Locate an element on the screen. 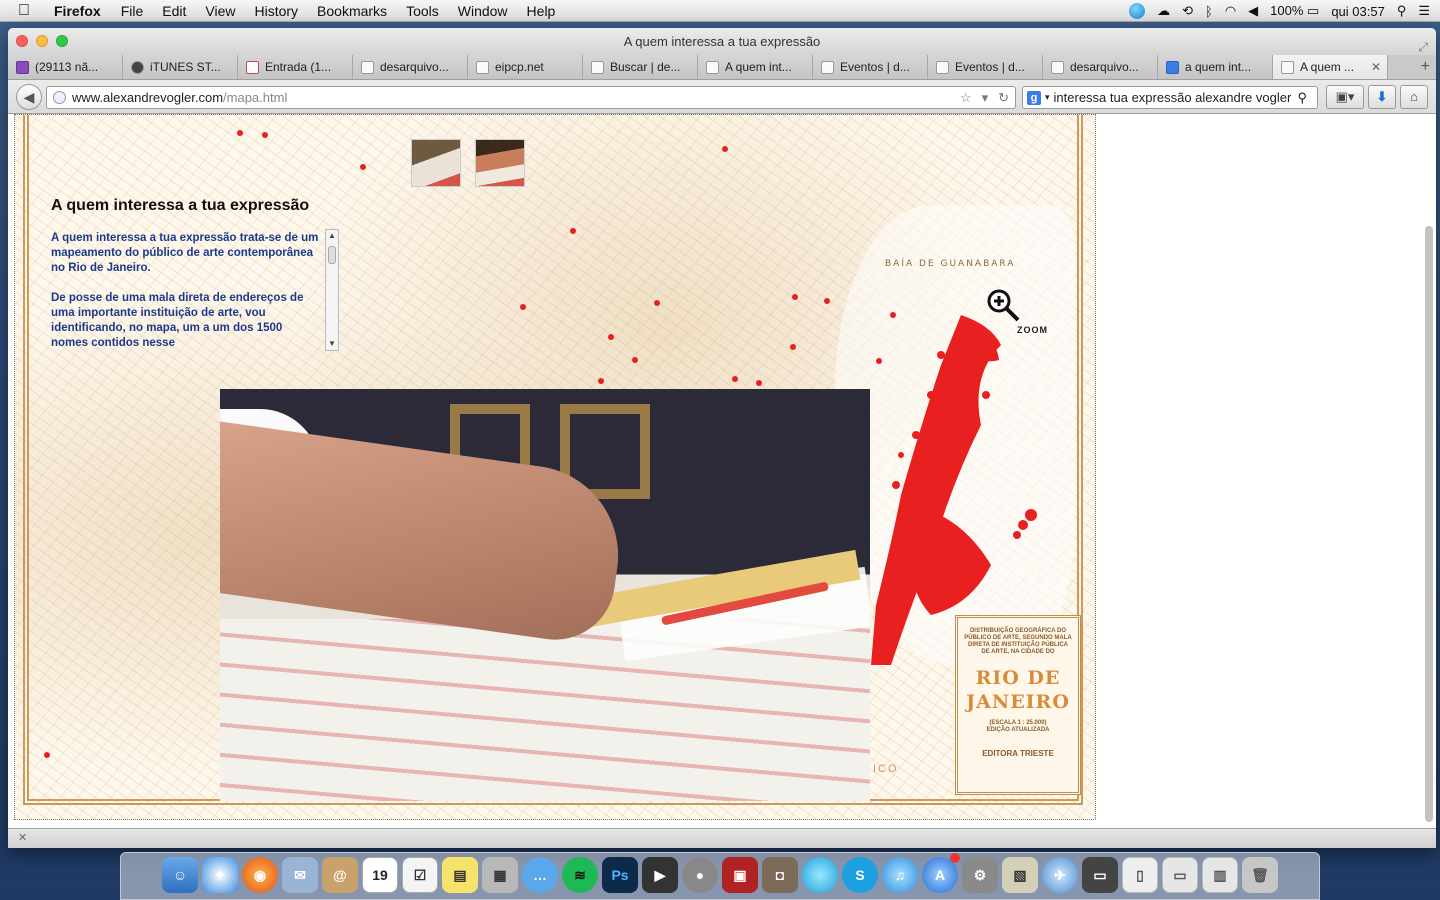  clock: qui 03:57 is located at coordinates (1358, 11).